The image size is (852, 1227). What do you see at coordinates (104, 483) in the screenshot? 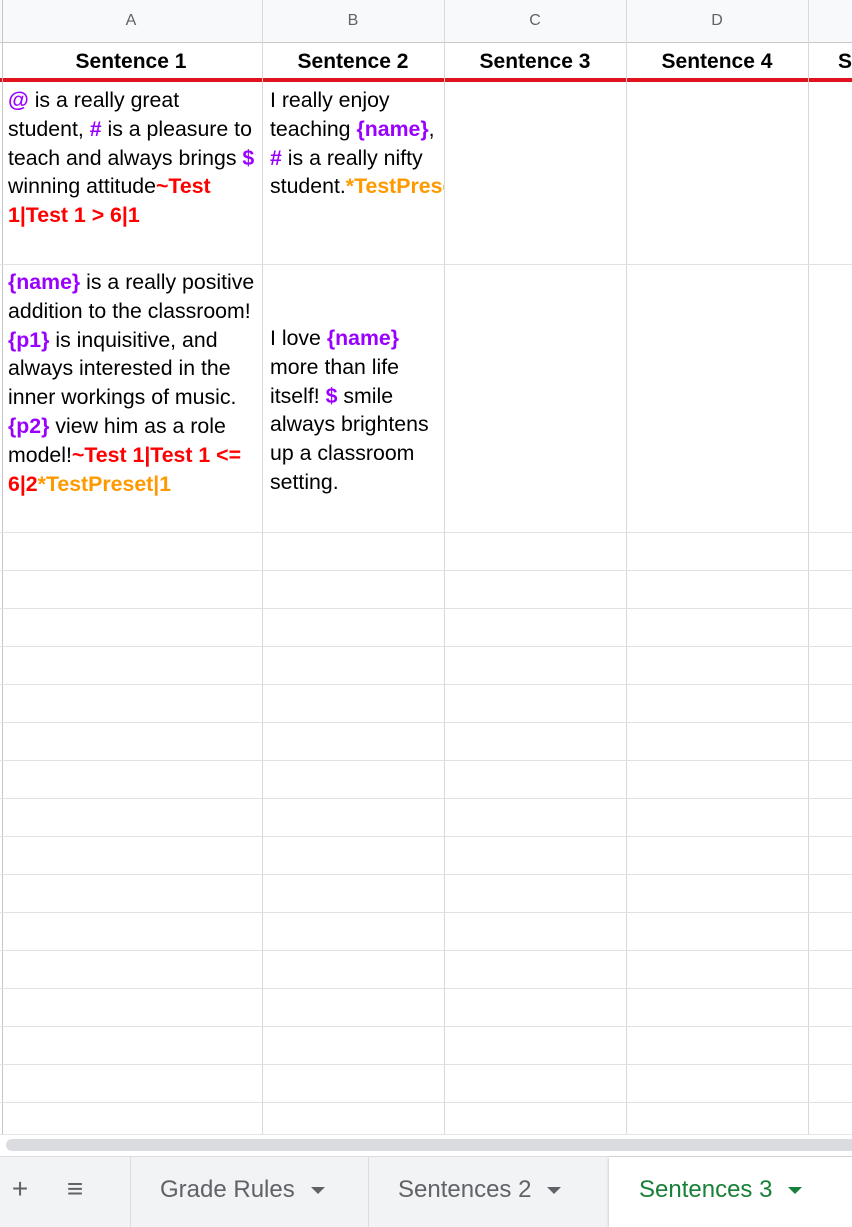
I see `preset-token: *TestPreset|1` at bounding box center [104, 483].